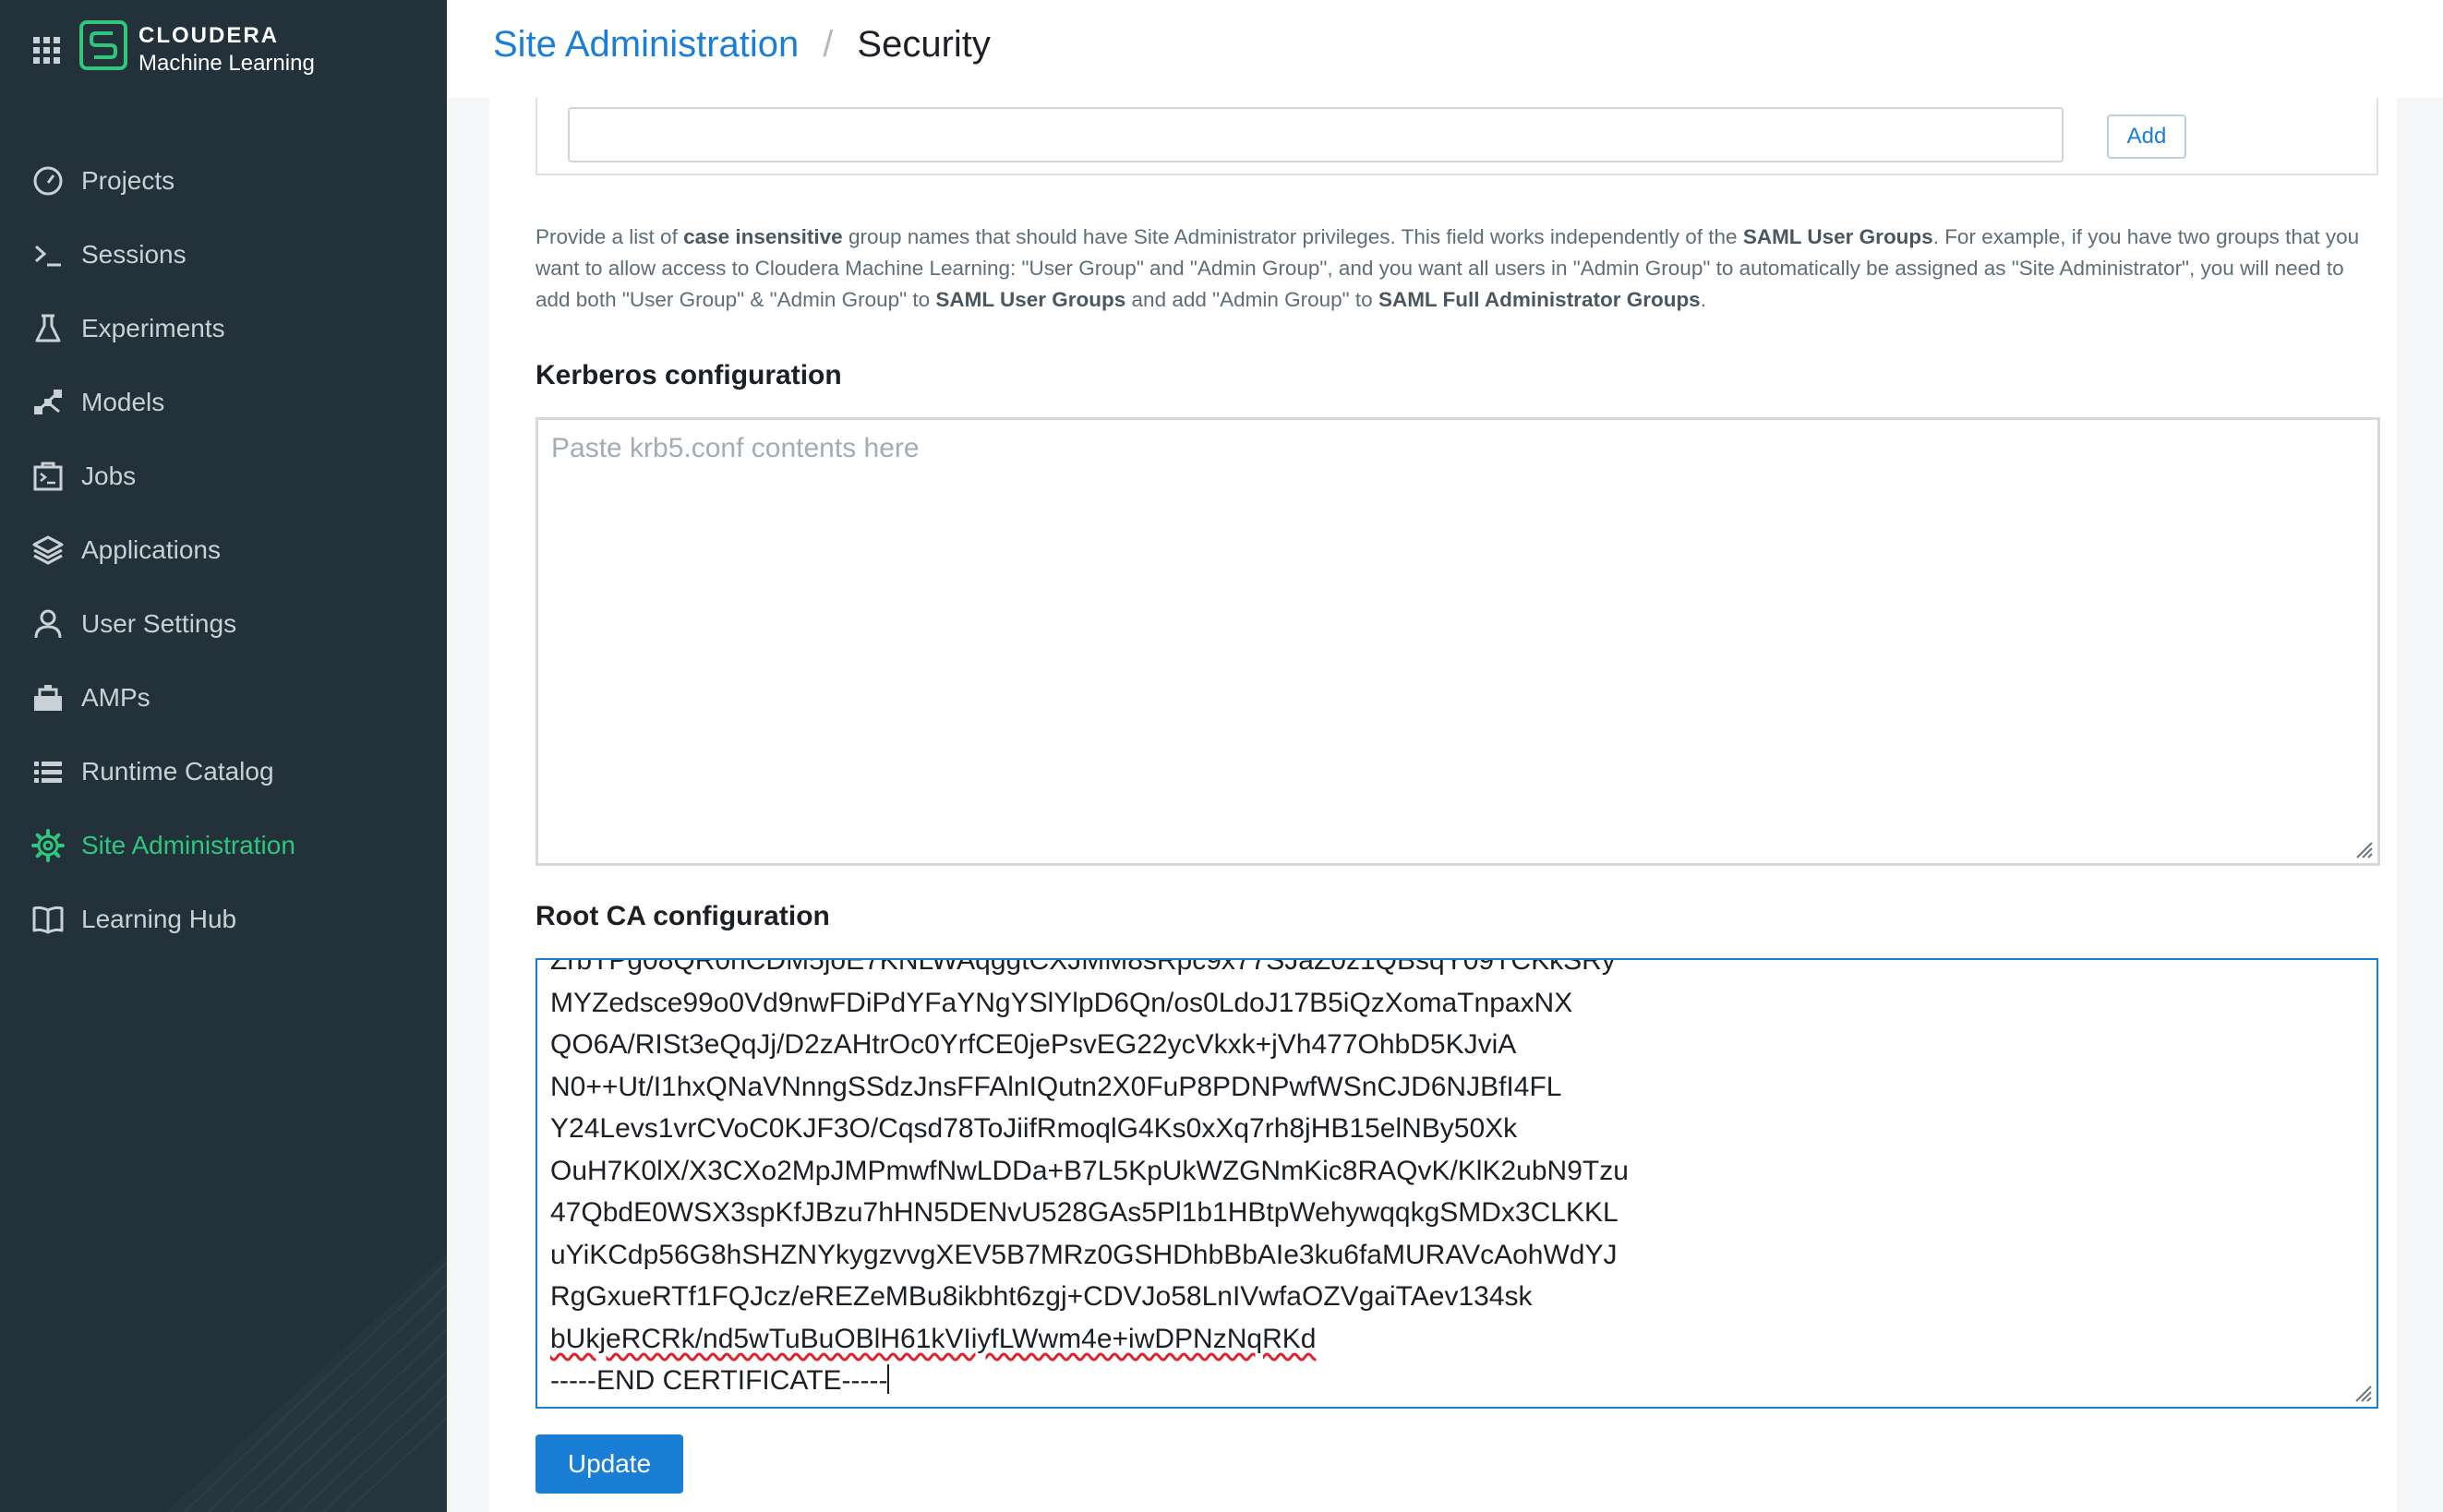  I want to click on terminal-icon, so click(48, 256).